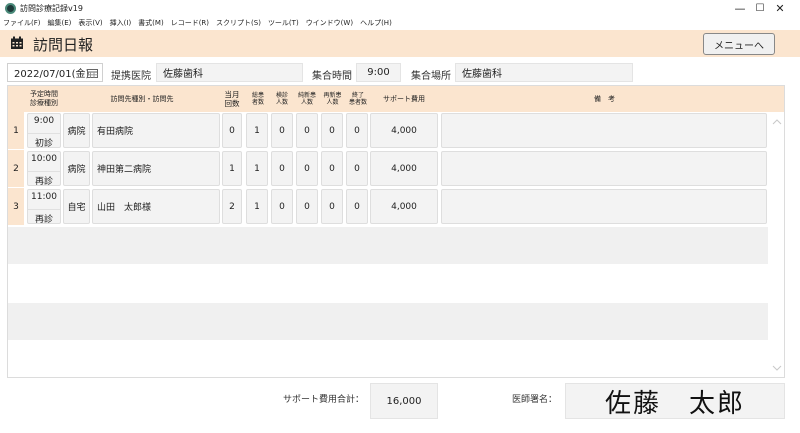  What do you see at coordinates (10, 8) in the screenshot?
I see `app-icon` at bounding box center [10, 8].